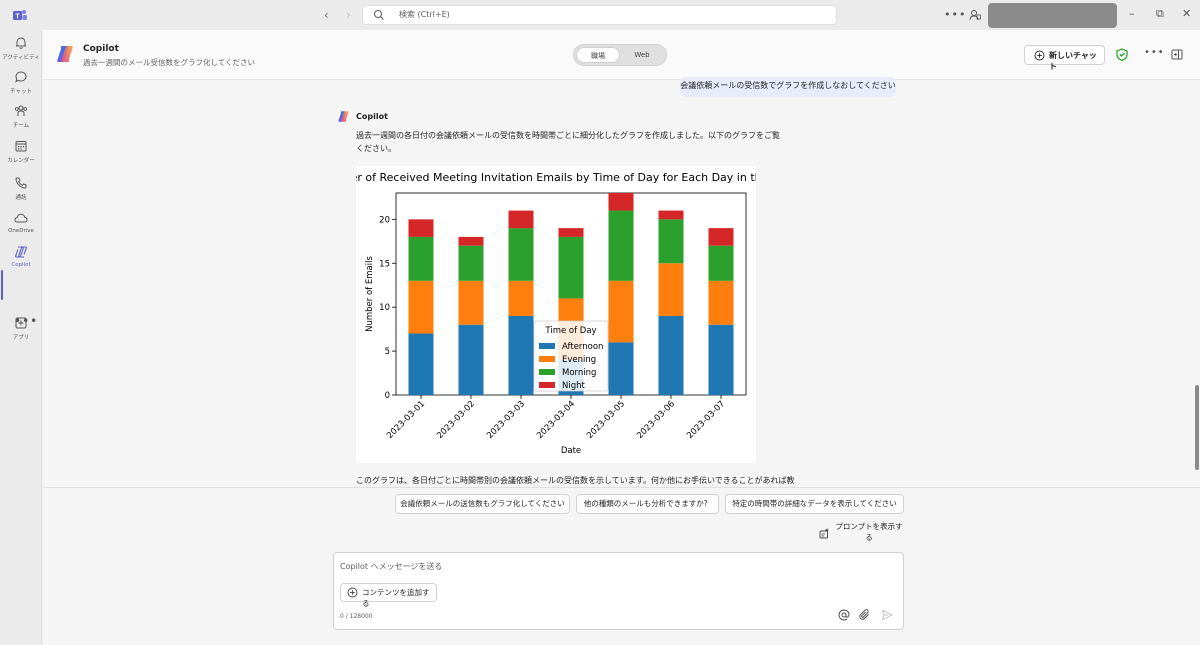 The width and height of the screenshot is (1200, 645). I want to click on show-prompts-label: プロンプトを表示する, so click(869, 532).